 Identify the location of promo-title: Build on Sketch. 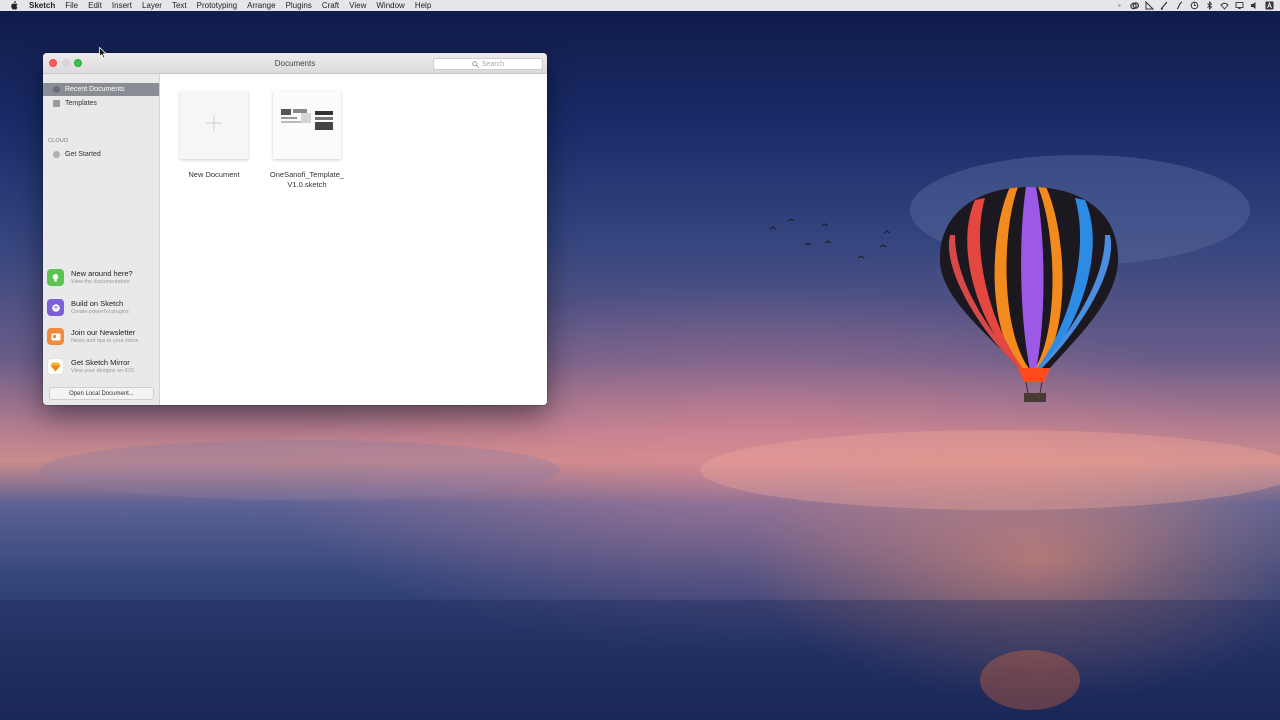
(97, 303).